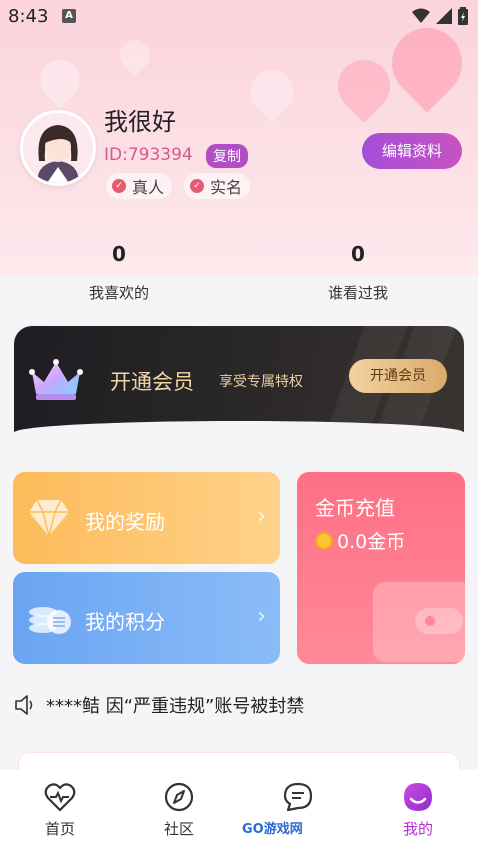 This screenshot has width=478, height=850. What do you see at coordinates (355, 508) in the screenshot?
I see `recharge-title: 金币充值` at bounding box center [355, 508].